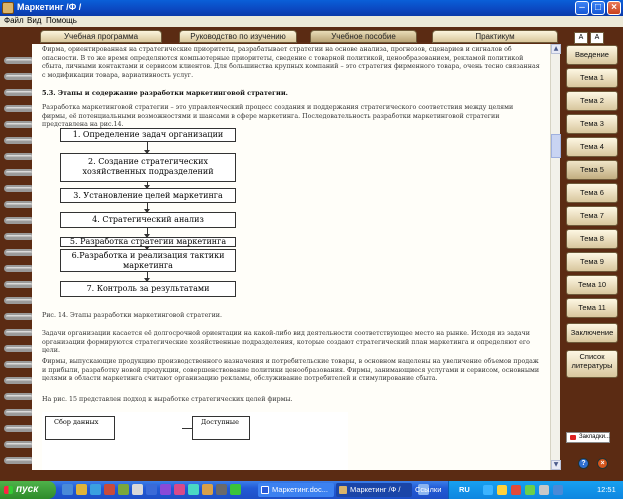 This screenshot has width=623, height=499. I want to click on quicklaunch-ie-icon, so click(67, 489).